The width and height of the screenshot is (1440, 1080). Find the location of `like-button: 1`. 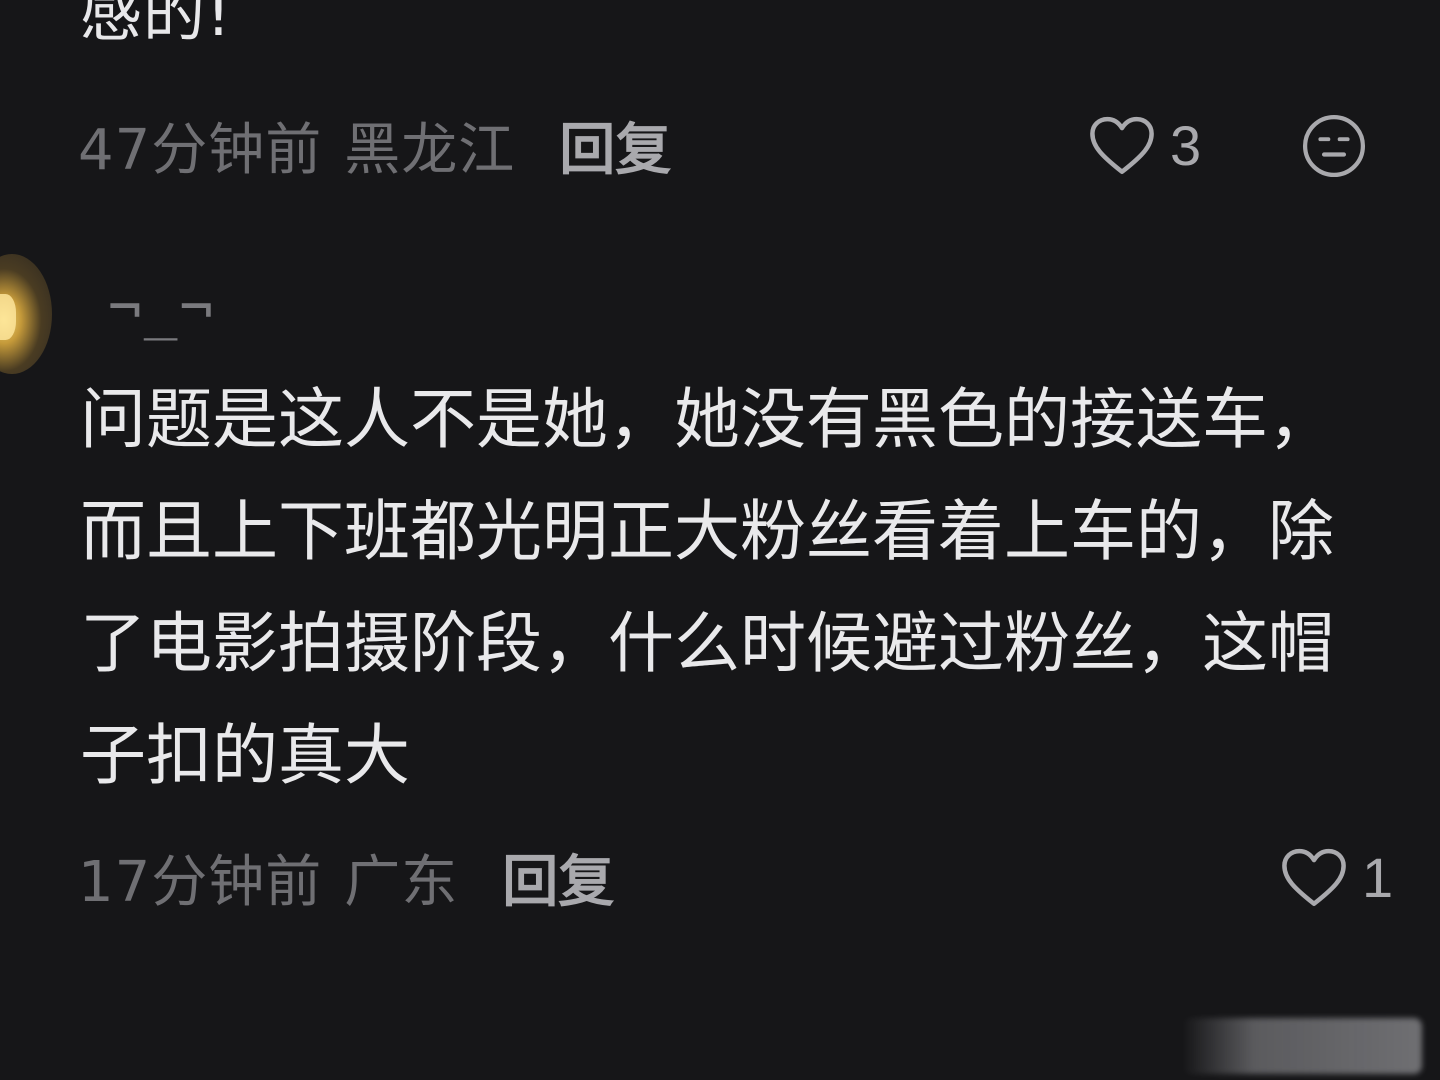

like-button: 1 is located at coordinates (1336, 877).